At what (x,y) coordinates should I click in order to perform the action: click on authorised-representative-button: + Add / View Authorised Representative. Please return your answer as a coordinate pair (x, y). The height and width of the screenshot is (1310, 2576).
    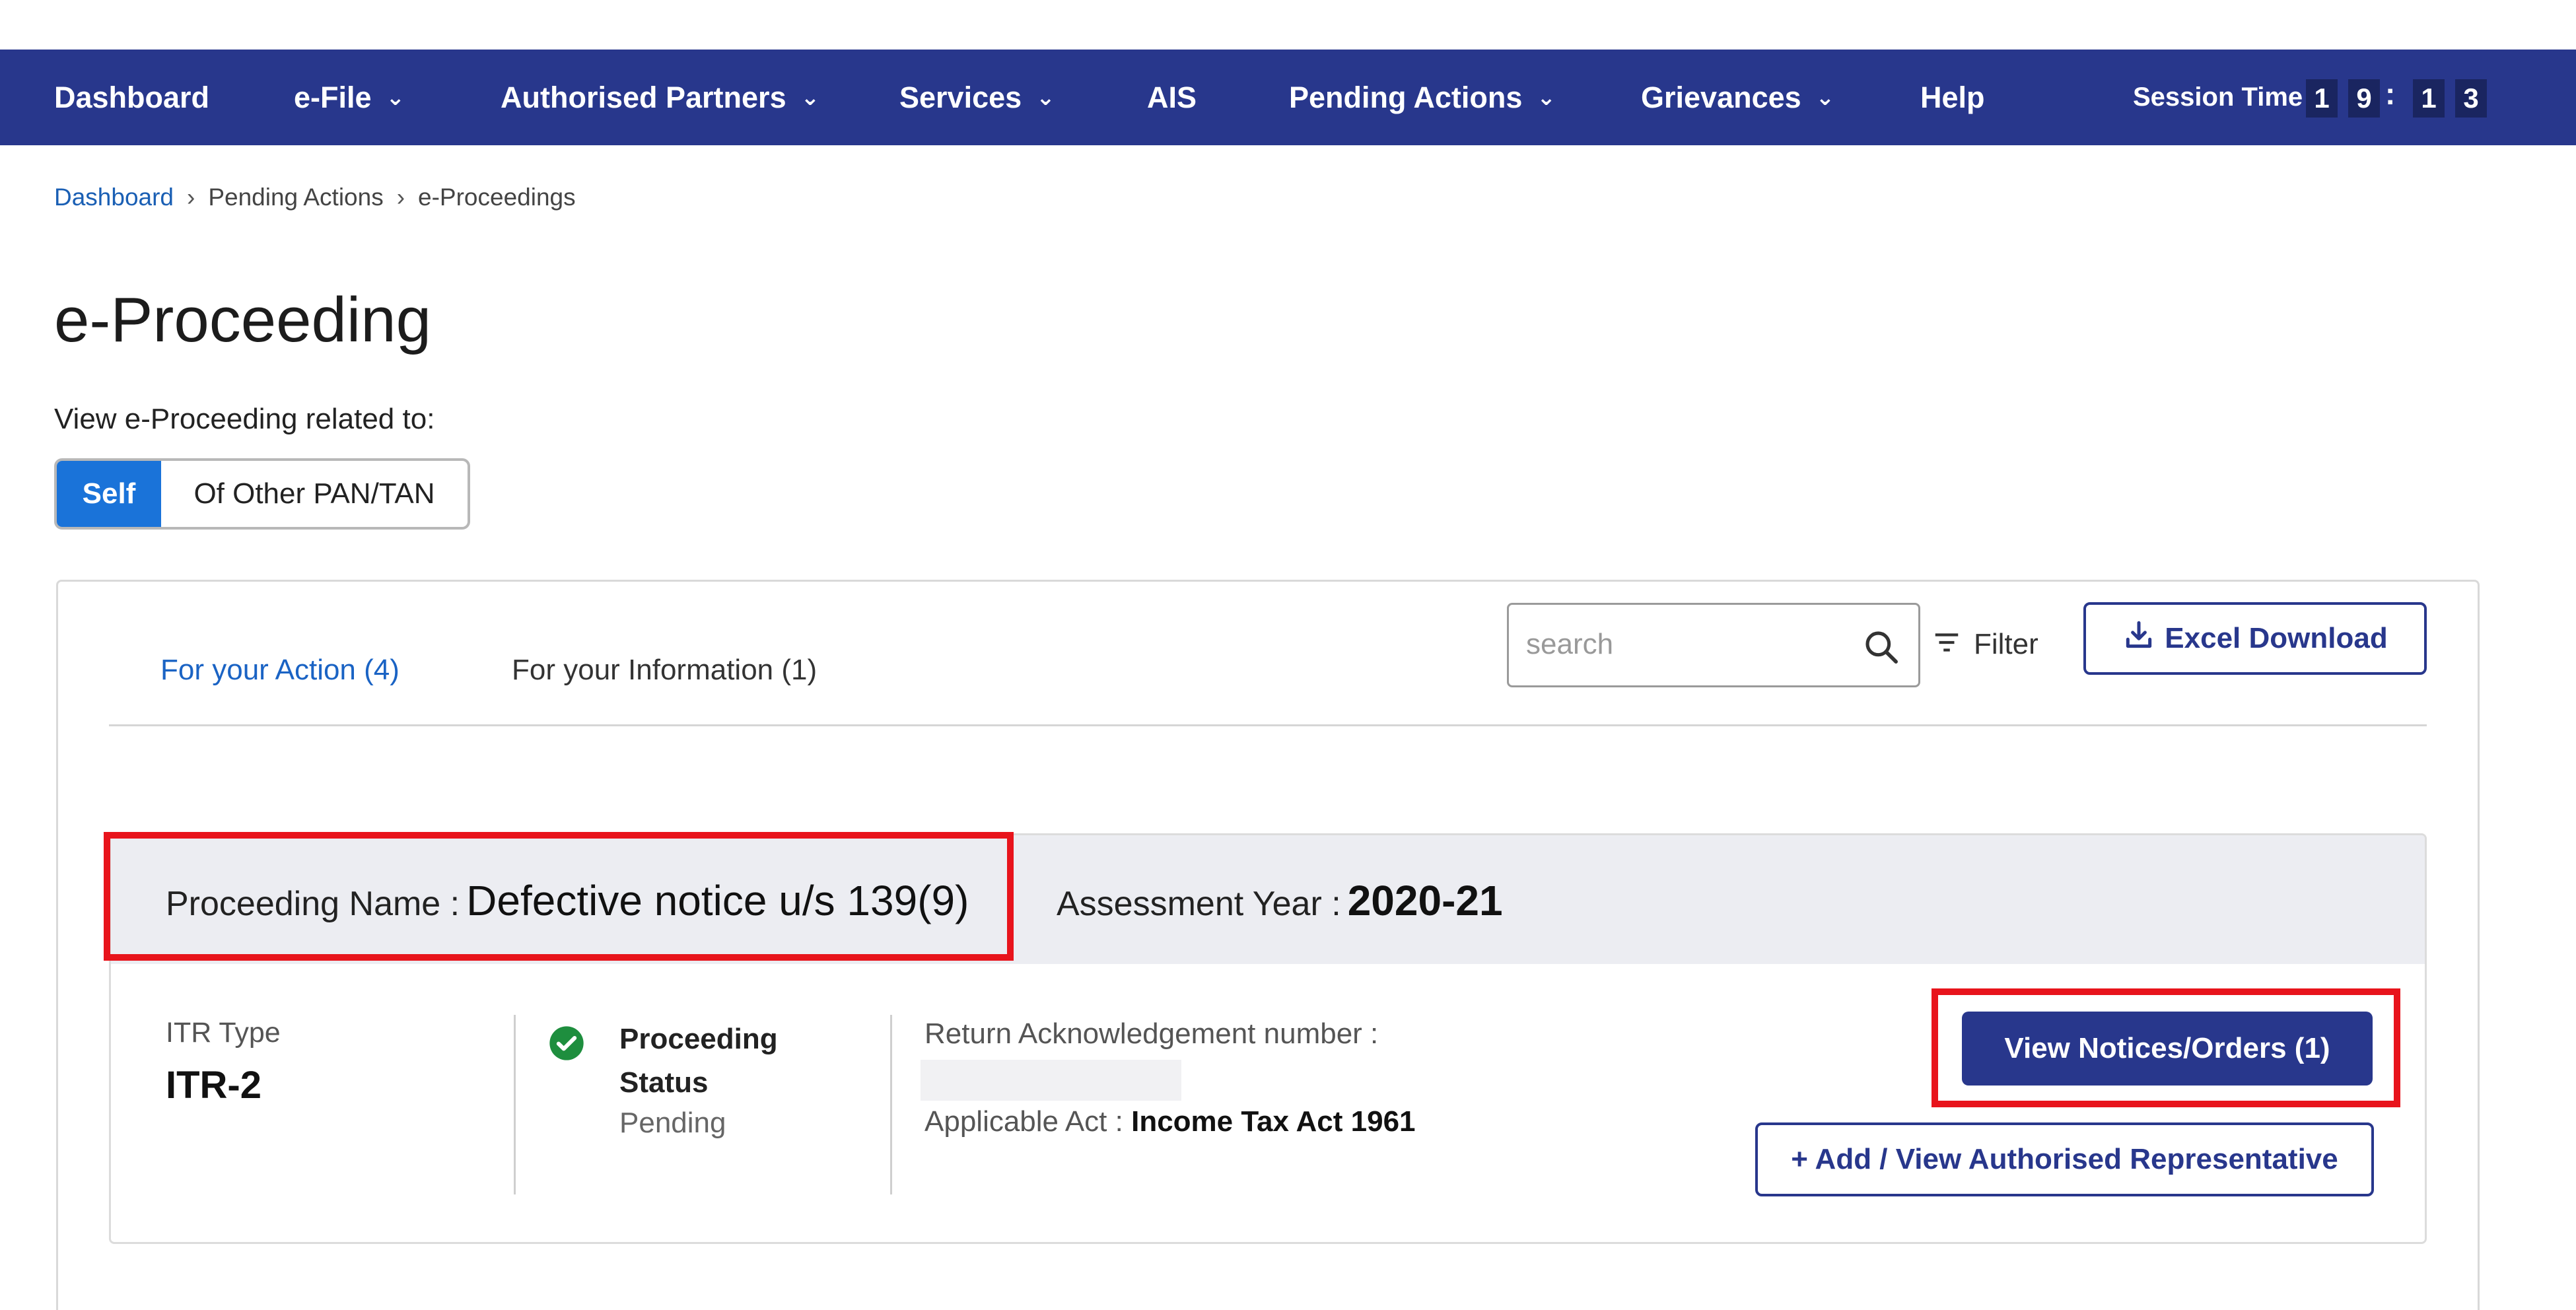
    Looking at the image, I should click on (2065, 1159).